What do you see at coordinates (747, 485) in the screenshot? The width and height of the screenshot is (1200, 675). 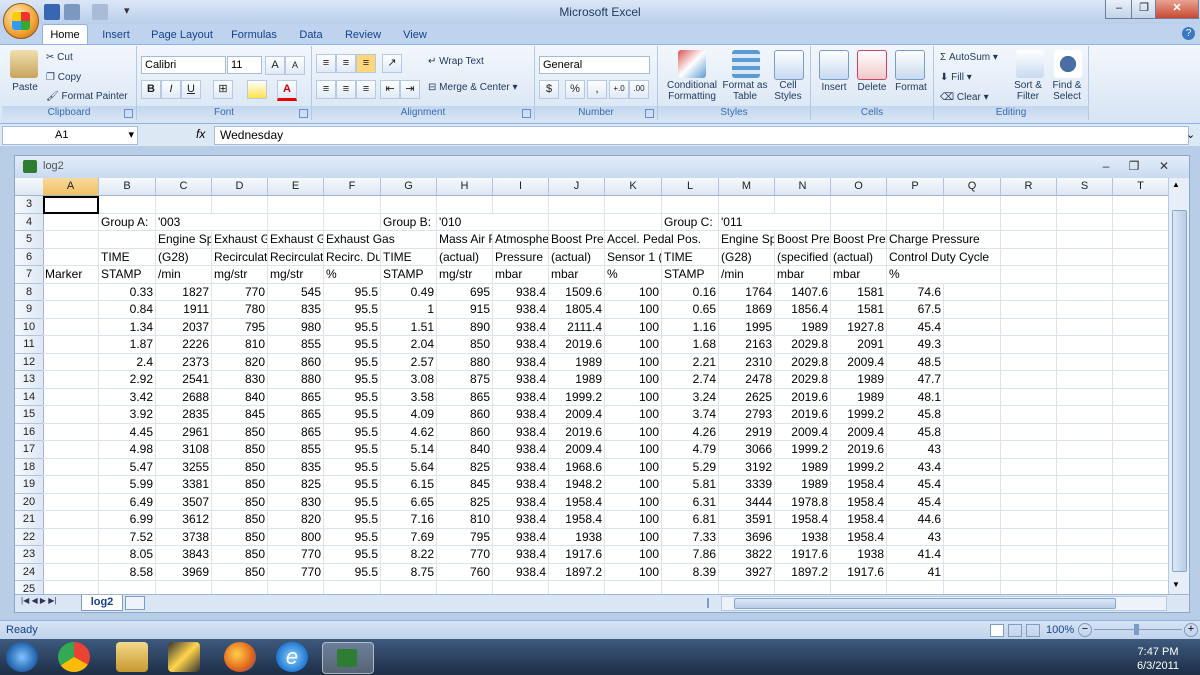 I see `cell: 3339` at bounding box center [747, 485].